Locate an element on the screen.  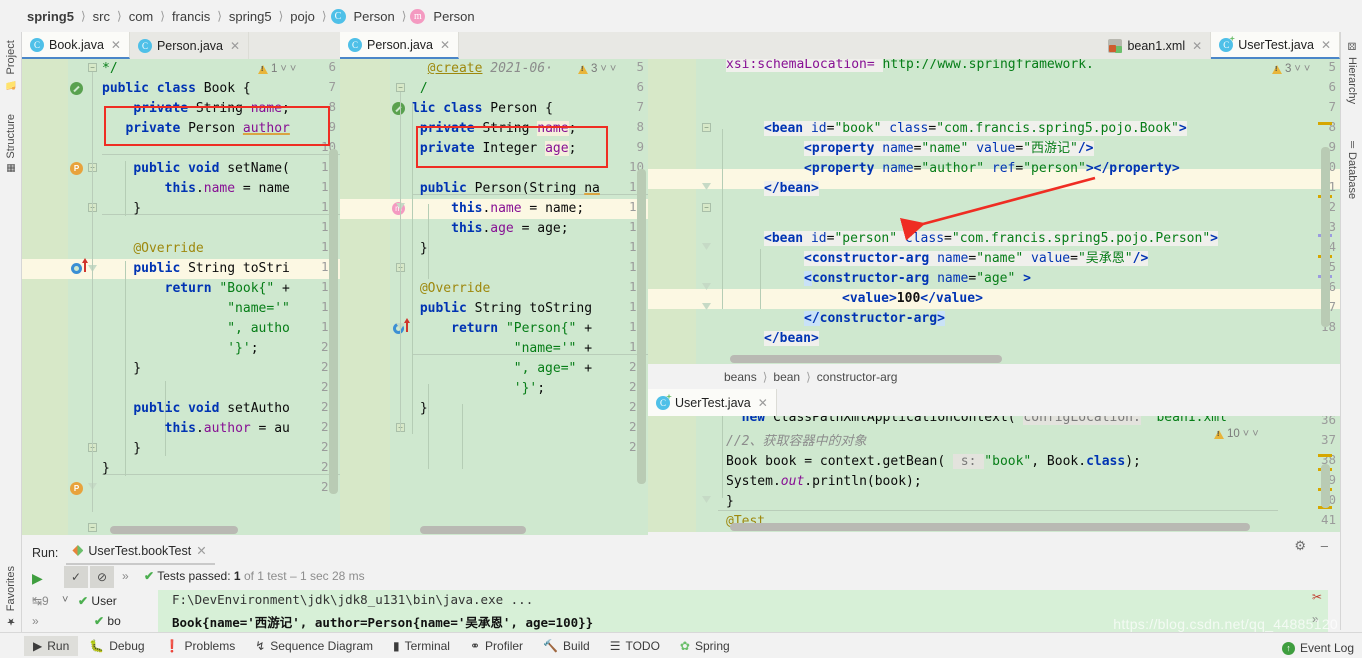
inspection-widget-person: 3 ˅ ˅ is located at coordinates (597, 69).